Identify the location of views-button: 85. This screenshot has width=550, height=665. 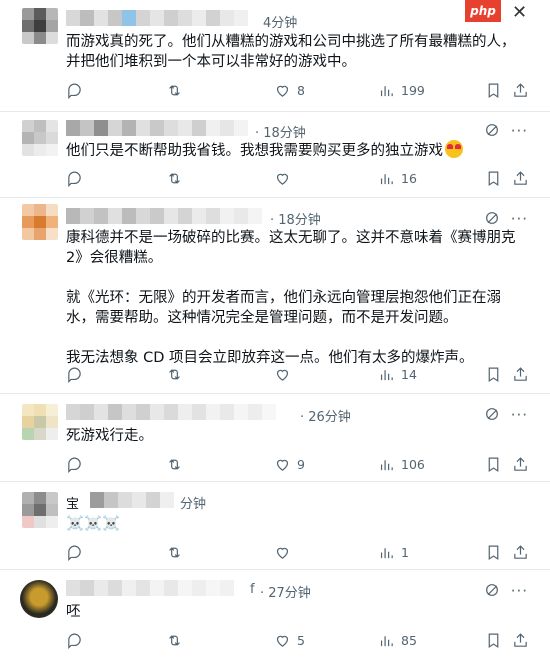
(397, 640).